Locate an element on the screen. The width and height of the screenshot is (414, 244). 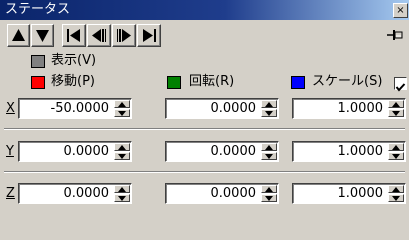
rotation-y-field: 0.0000 is located at coordinates (222, 151).